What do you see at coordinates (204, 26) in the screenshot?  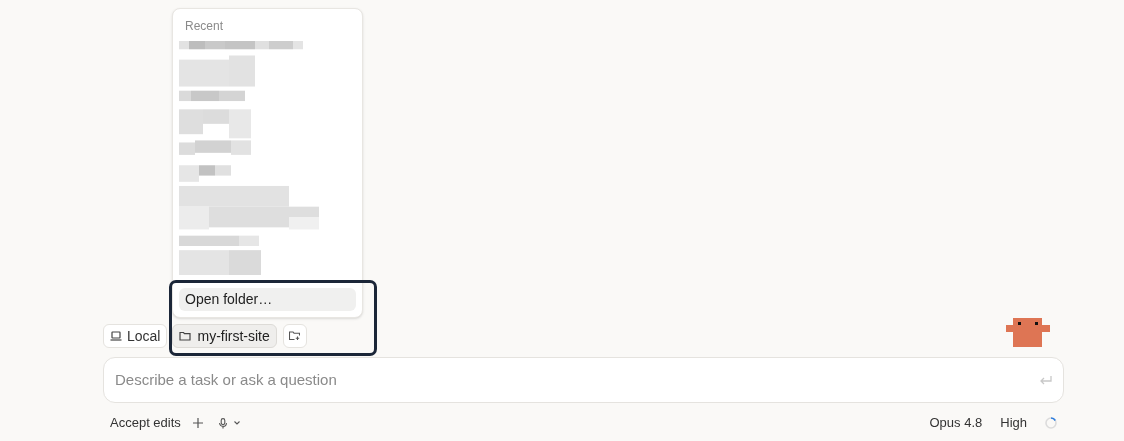 I see `menu-heading: Recent` at bounding box center [204, 26].